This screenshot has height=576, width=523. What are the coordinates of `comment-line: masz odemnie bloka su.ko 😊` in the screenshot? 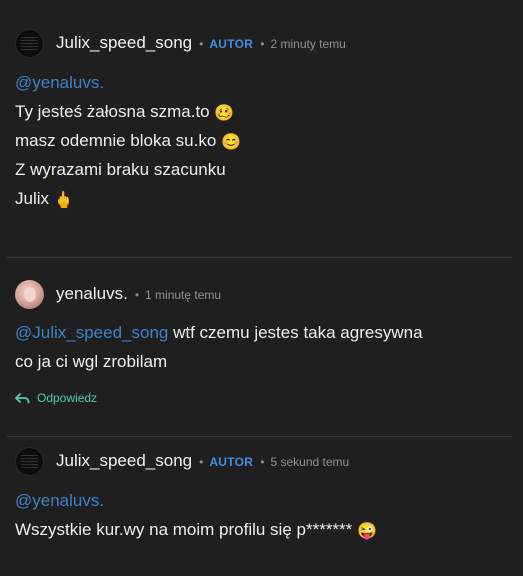 It's located at (128, 141).